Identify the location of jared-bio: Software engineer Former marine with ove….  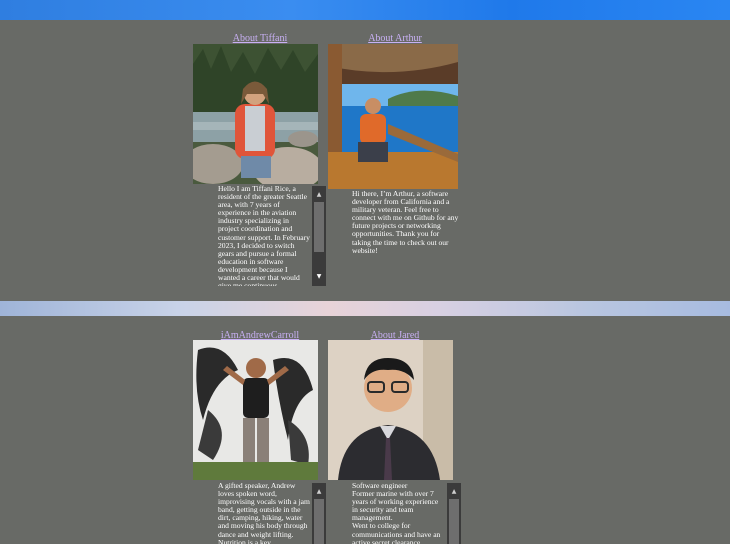
(396, 513).